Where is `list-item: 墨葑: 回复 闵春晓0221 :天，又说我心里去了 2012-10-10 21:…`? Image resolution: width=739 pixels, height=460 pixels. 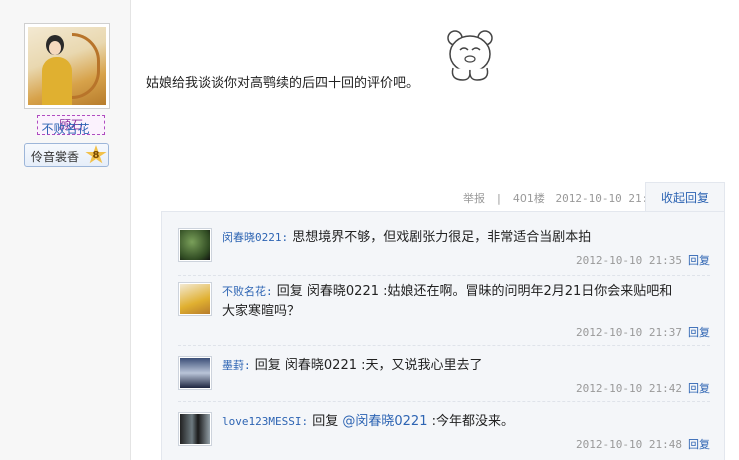 list-item: 墨葑: 回复 闵春晓0221 :天，又说我心里去了 2012-10-10 21:… is located at coordinates (444, 374).